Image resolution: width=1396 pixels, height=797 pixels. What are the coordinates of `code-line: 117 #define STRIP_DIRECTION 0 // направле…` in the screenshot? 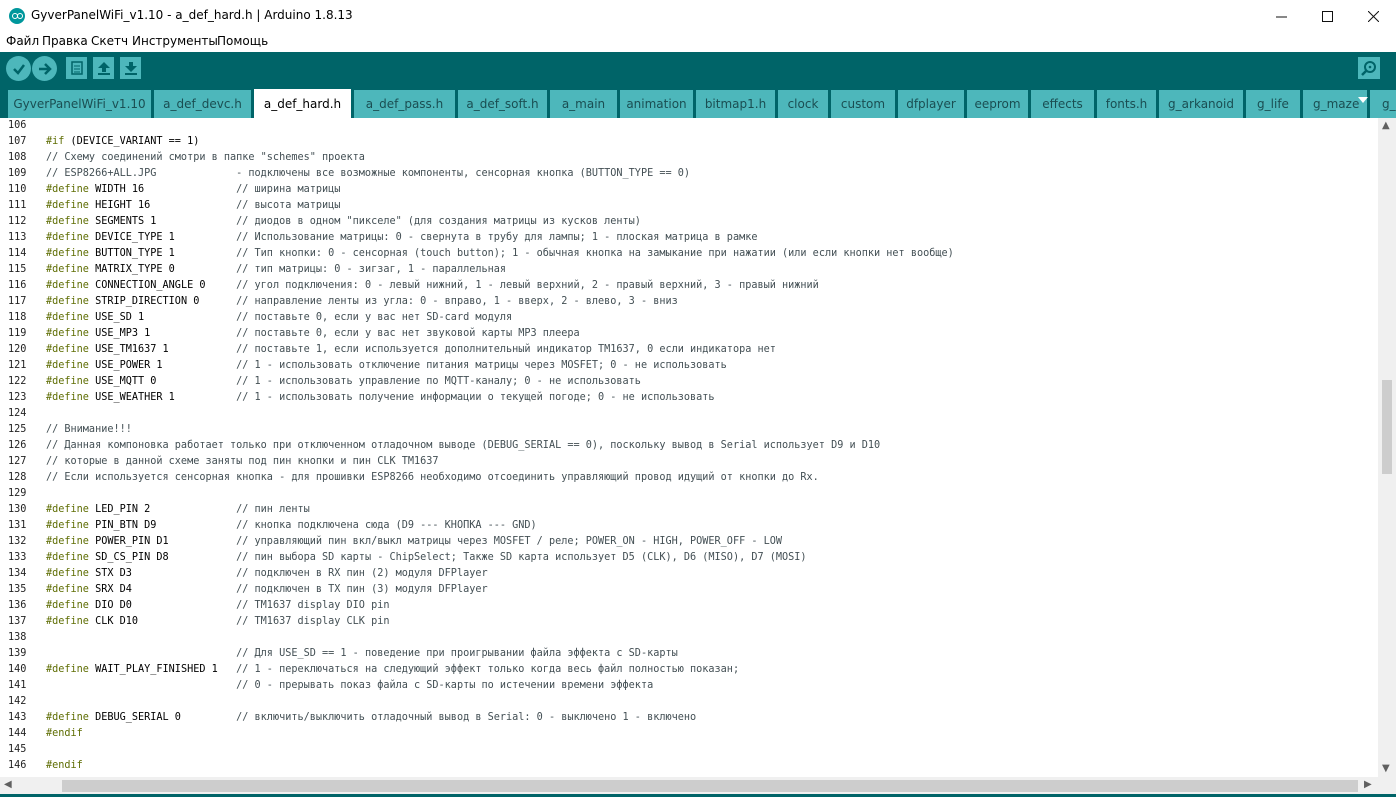 It's located at (689, 302).